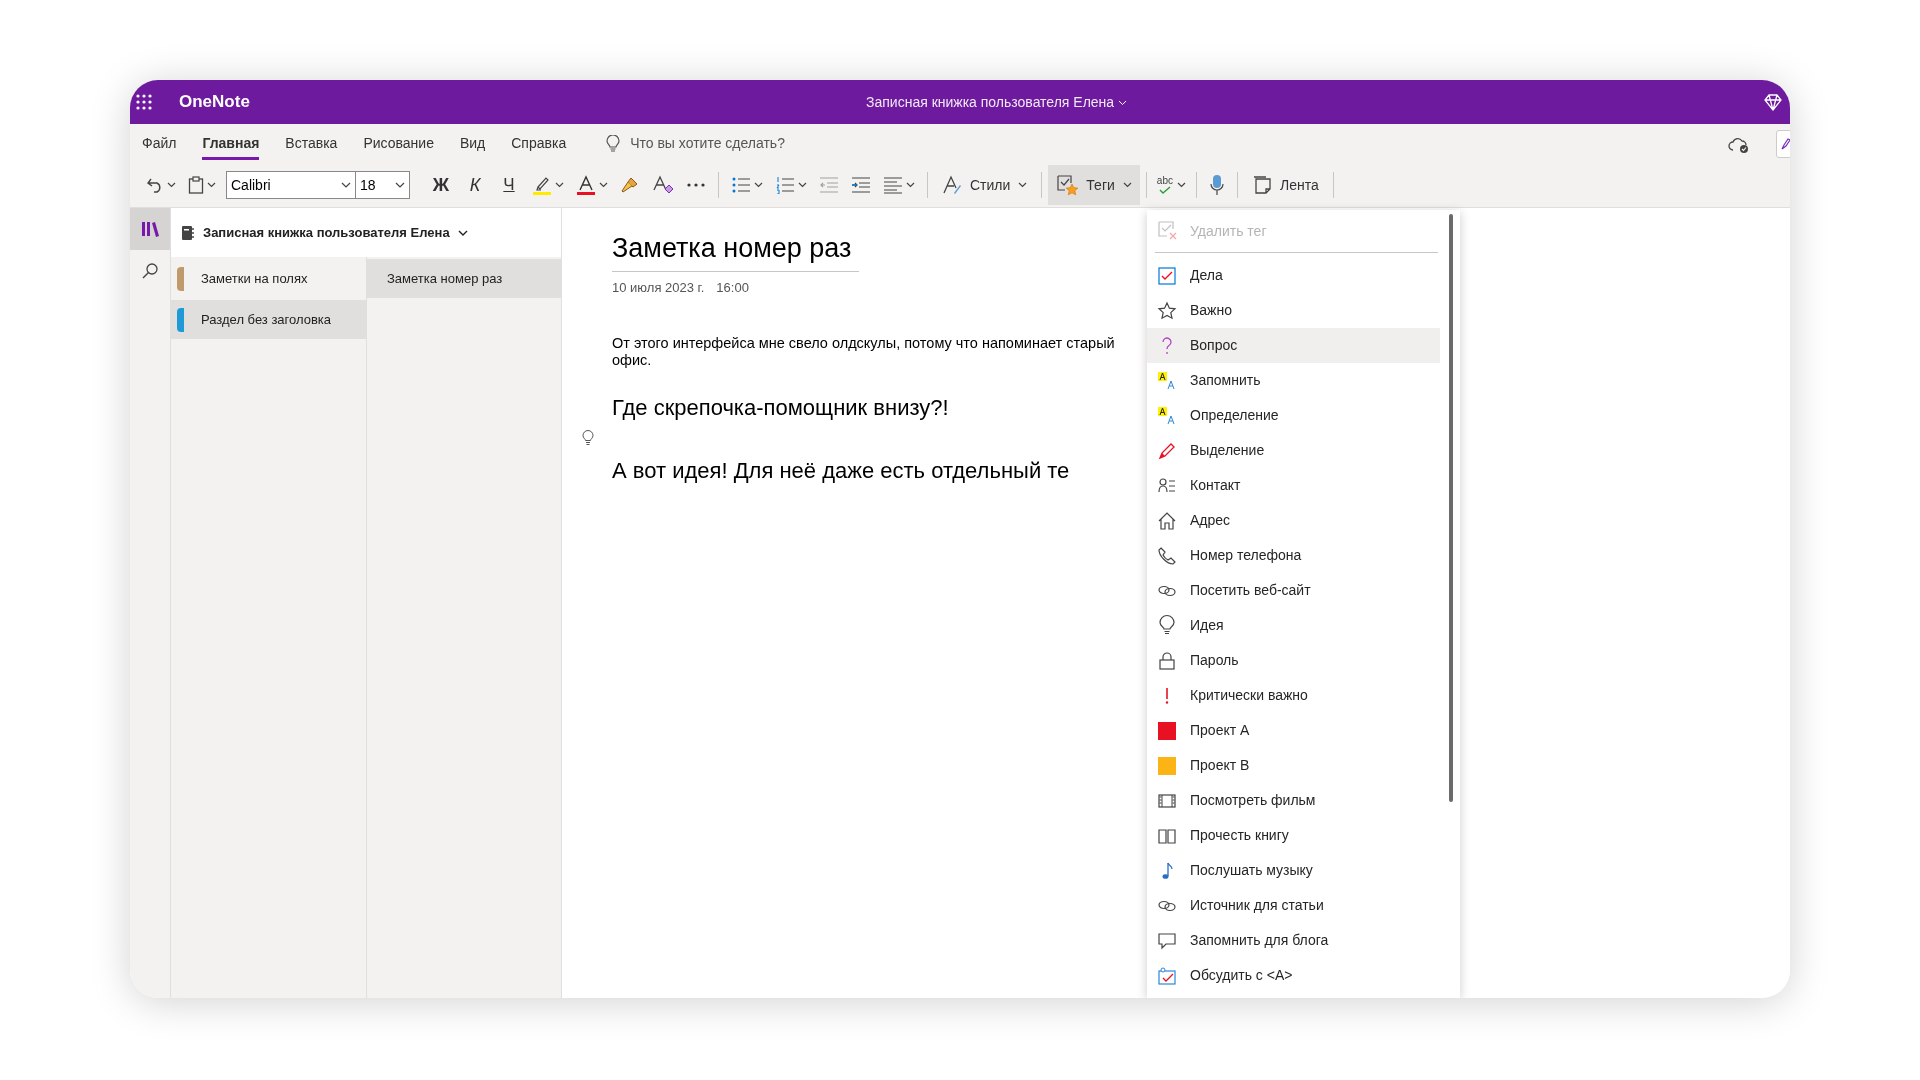 This screenshot has height=1080, width=1920. Describe the element at coordinates (732, 287) in the screenshot. I see `note-time: 16:00` at that location.